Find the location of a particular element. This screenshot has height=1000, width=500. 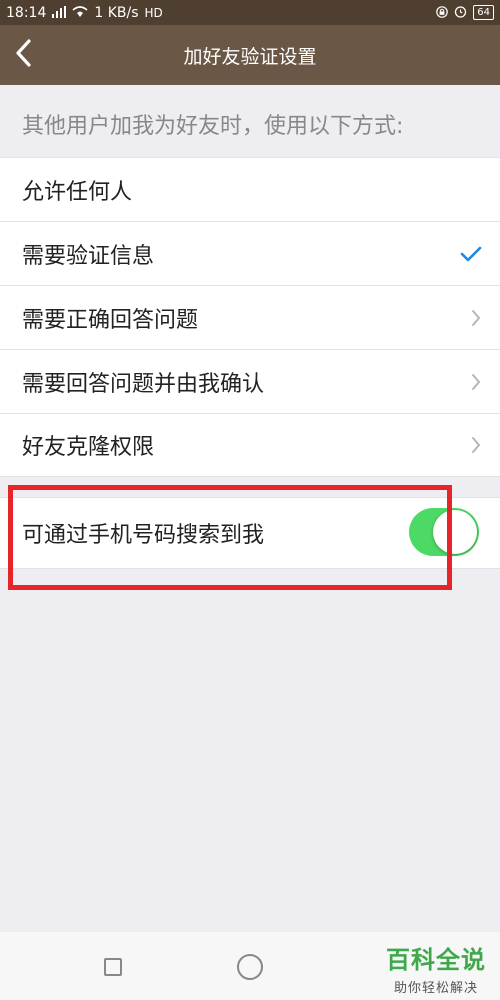

cellular-signal-icon is located at coordinates (59, 12).